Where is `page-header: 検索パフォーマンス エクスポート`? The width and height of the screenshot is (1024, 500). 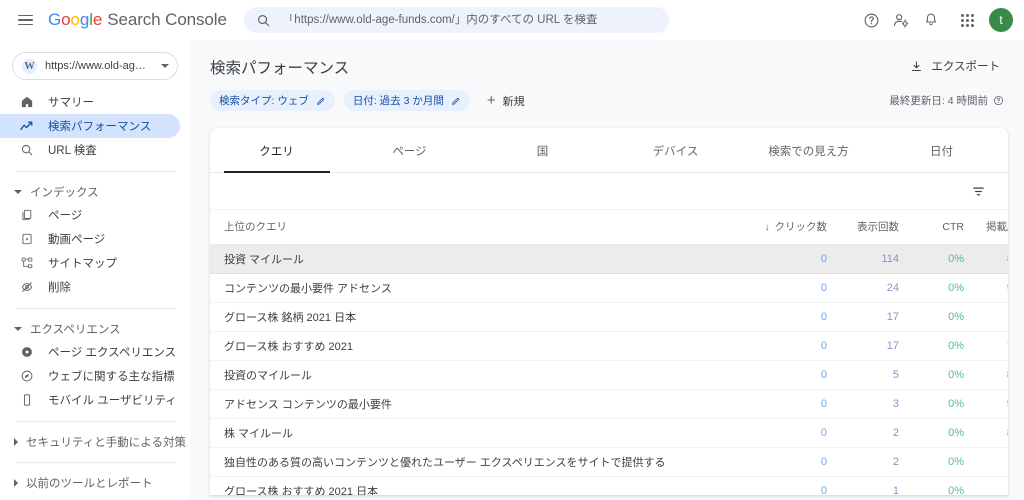 page-header: 検索パフォーマンス エクスポート is located at coordinates (607, 59).